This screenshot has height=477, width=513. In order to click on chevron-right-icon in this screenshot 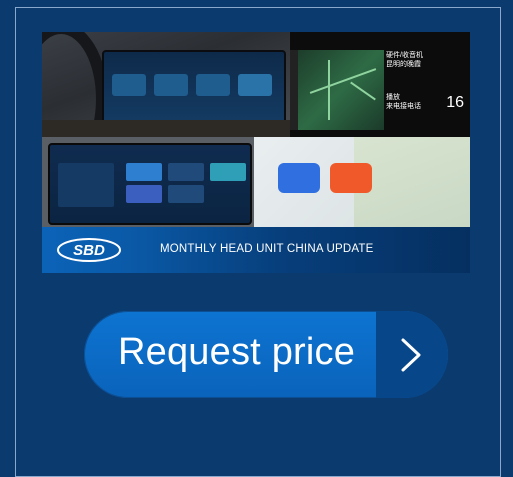, I will do `click(411, 355)`.